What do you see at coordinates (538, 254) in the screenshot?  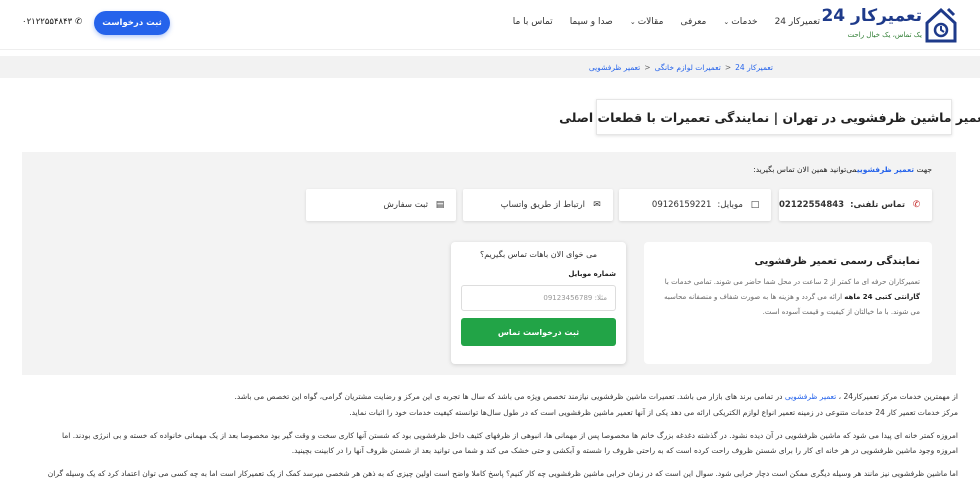 I see `form-question: می خوای الان باهات تماس بگیریم؟` at bounding box center [538, 254].